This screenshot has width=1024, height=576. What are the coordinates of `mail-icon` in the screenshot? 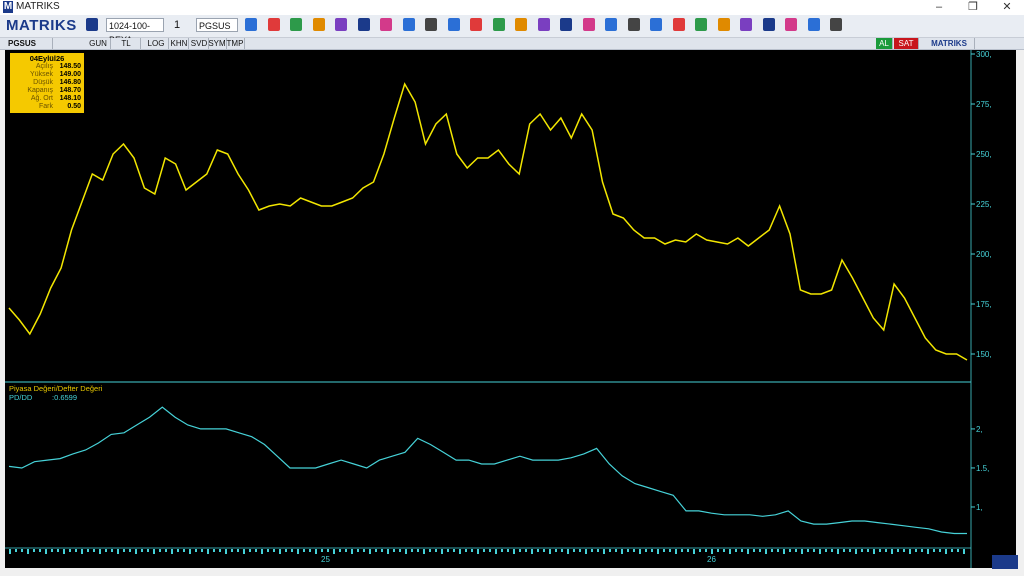 It's located at (521, 24).